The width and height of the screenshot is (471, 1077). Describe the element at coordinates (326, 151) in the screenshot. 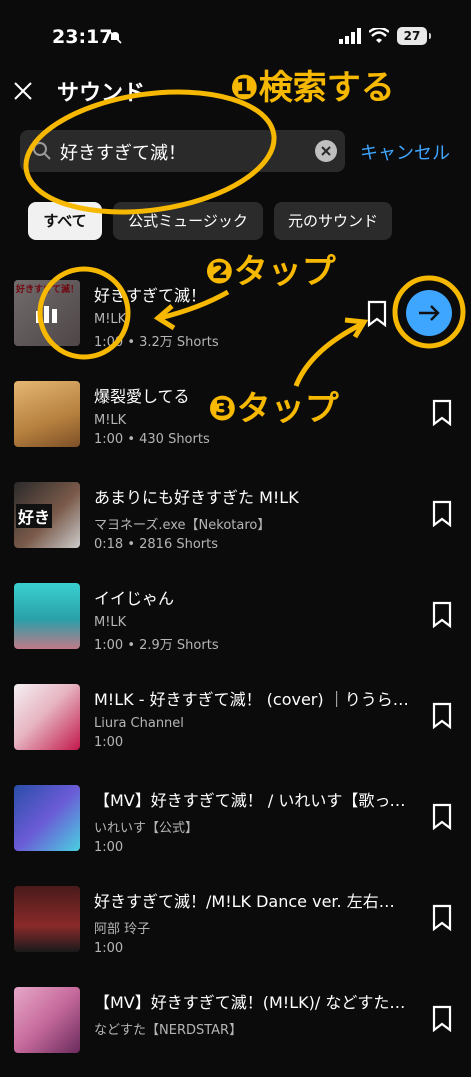

I see `clear-icon` at that location.